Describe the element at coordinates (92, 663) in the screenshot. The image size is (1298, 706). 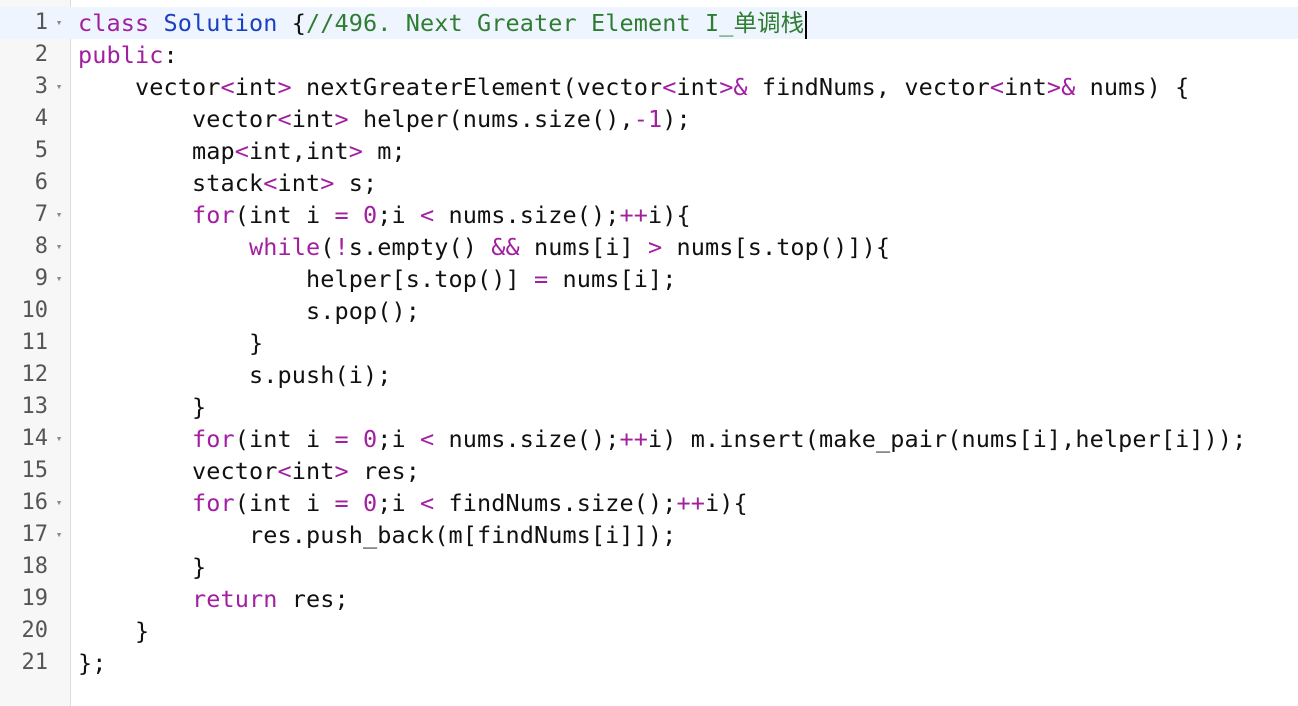
I see `code-text: };` at that location.